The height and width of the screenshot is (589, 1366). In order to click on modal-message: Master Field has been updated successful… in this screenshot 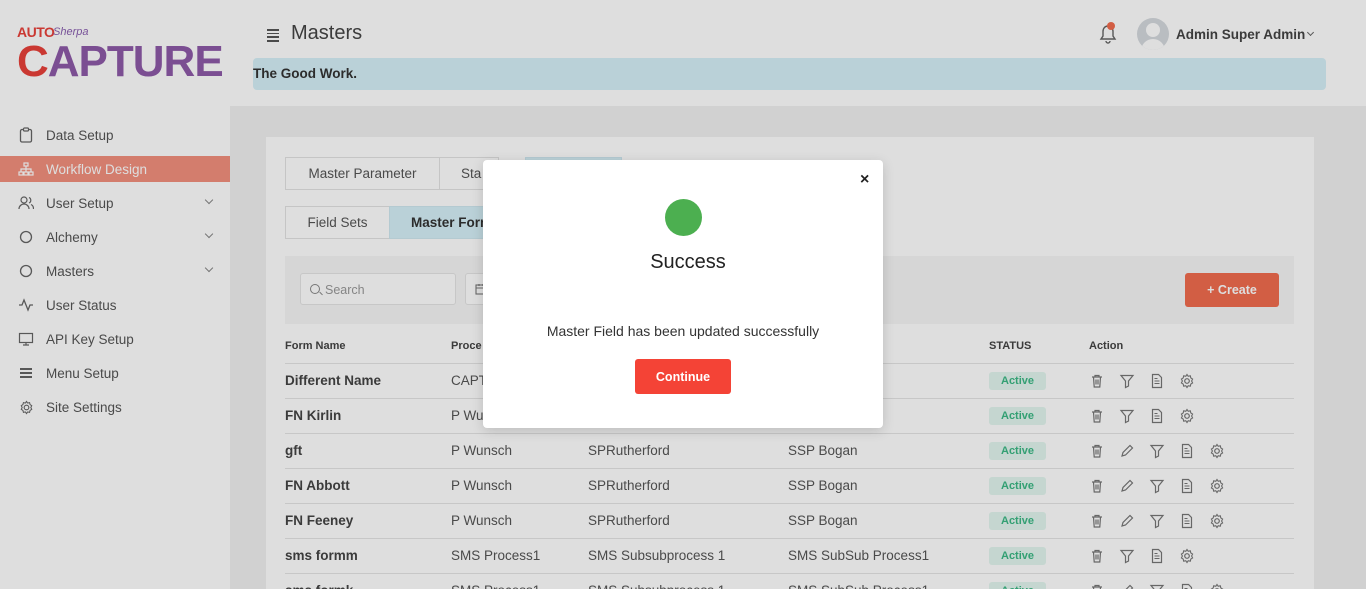, I will do `click(683, 331)`.